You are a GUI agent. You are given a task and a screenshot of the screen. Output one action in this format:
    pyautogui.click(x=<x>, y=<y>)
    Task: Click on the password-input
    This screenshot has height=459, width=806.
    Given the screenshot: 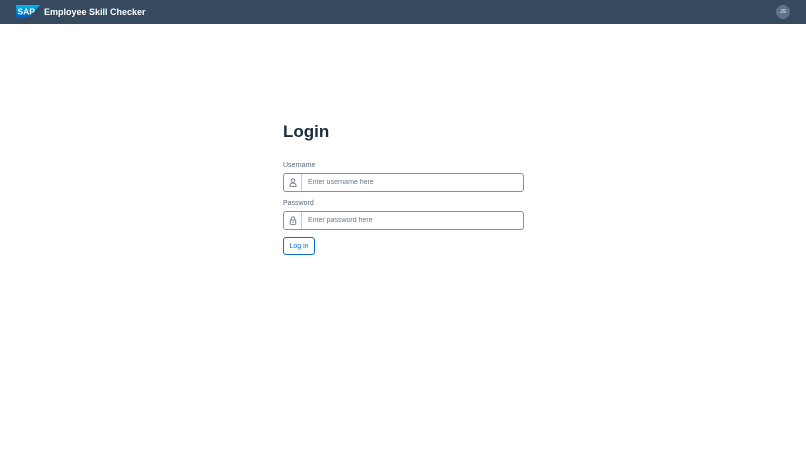 What is the action you would take?
    pyautogui.click(x=412, y=220)
    